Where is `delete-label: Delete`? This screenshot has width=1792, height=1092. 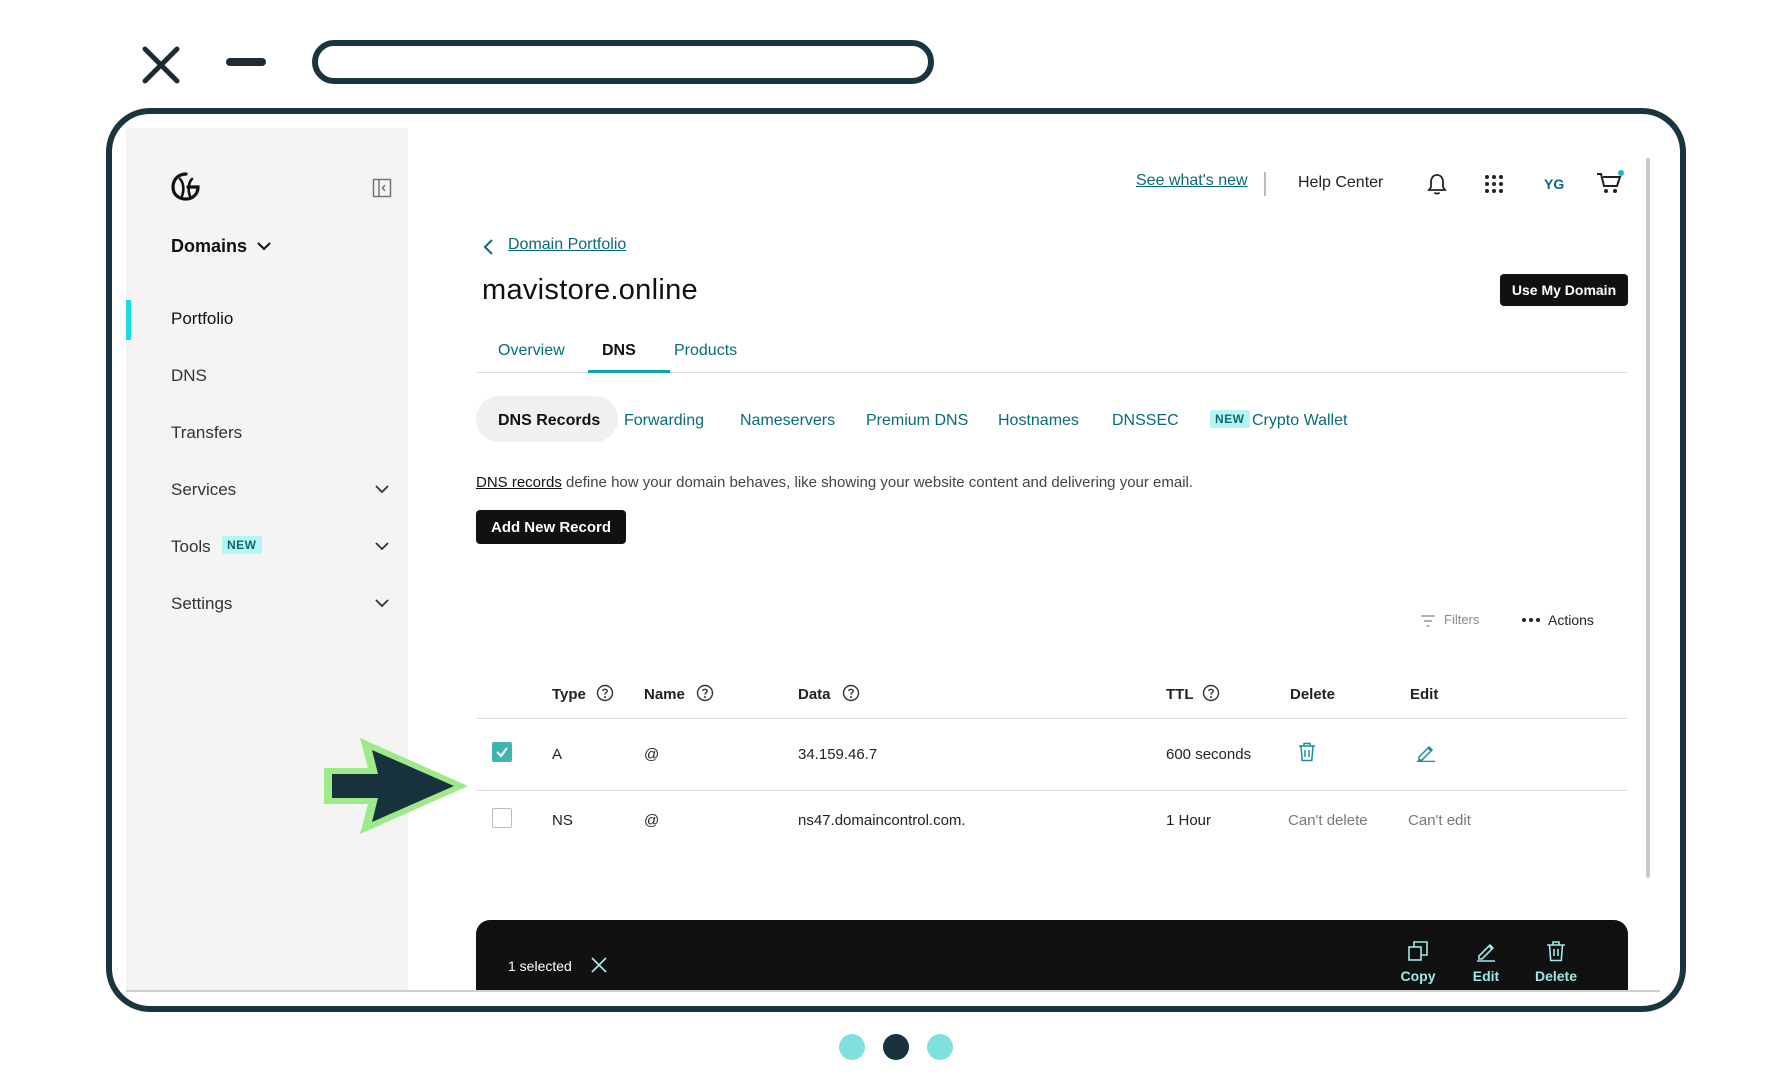 delete-label: Delete is located at coordinates (1556, 976).